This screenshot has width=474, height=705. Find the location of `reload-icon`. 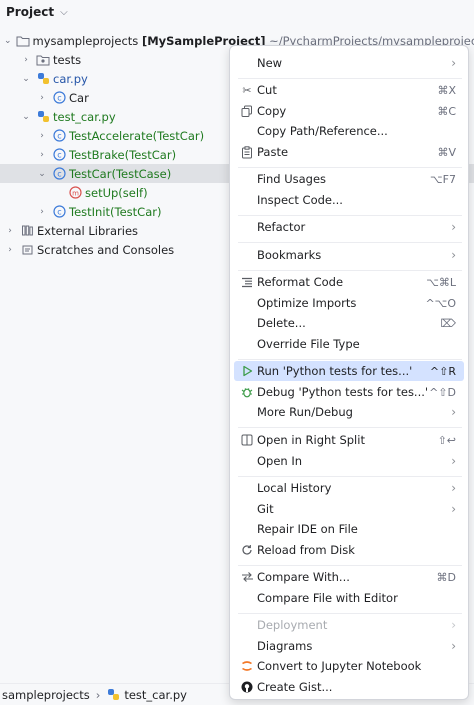

reload-icon is located at coordinates (247, 550).